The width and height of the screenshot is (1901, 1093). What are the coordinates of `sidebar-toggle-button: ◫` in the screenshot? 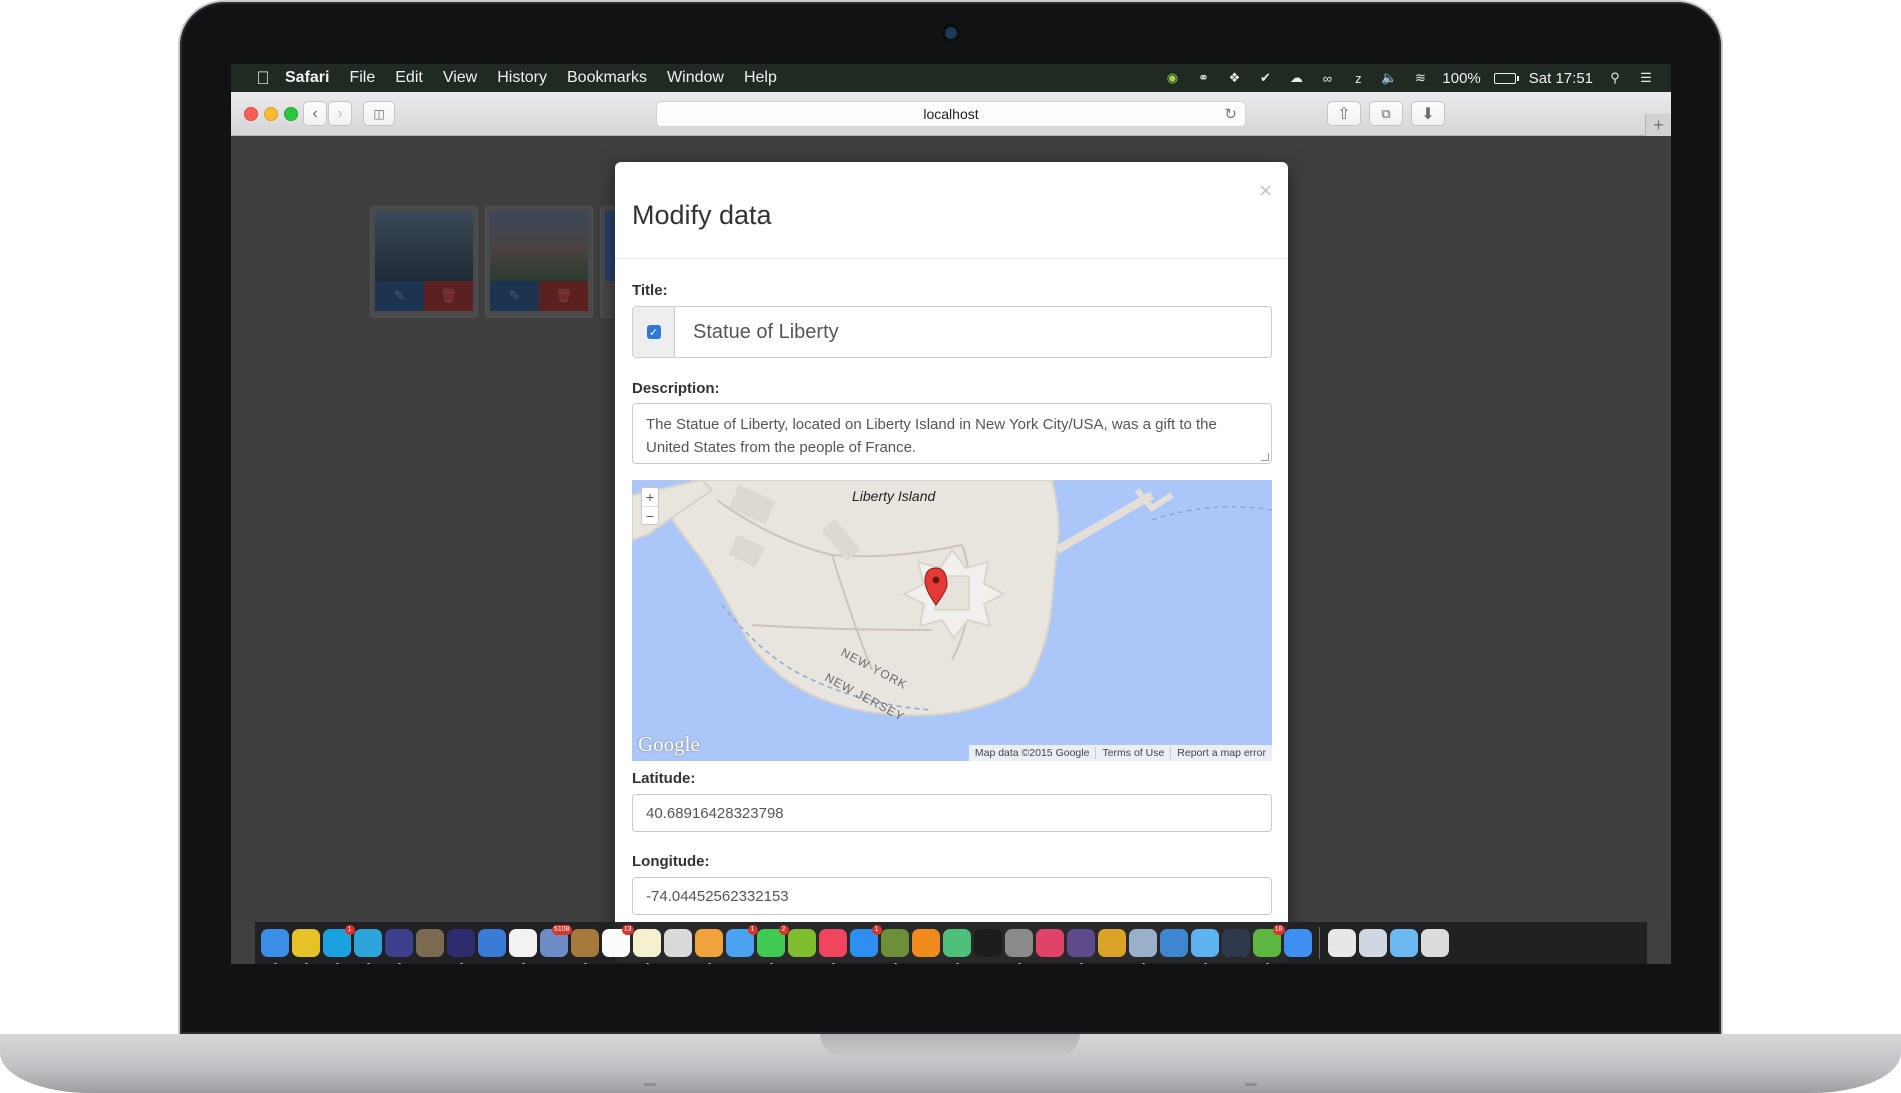 It's located at (379, 113).